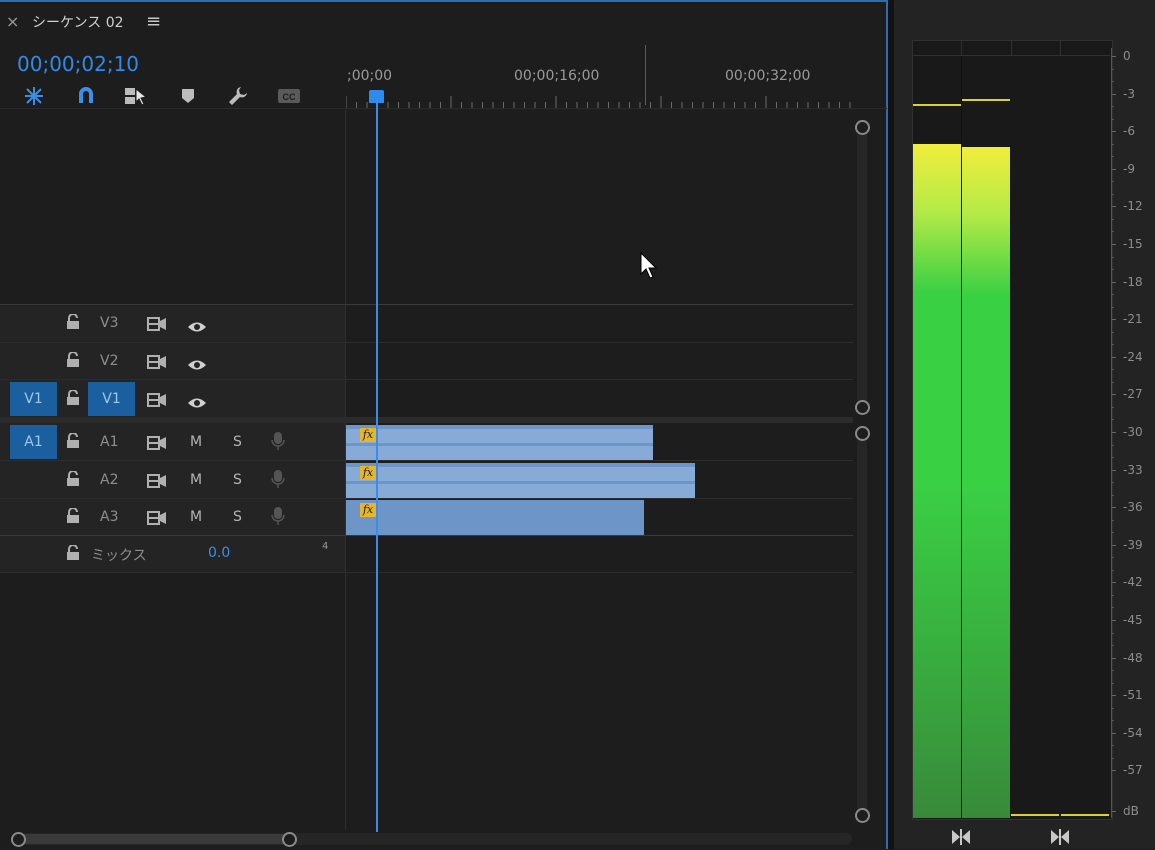  I want to click on panel-focus-border-top, so click(443, 1).